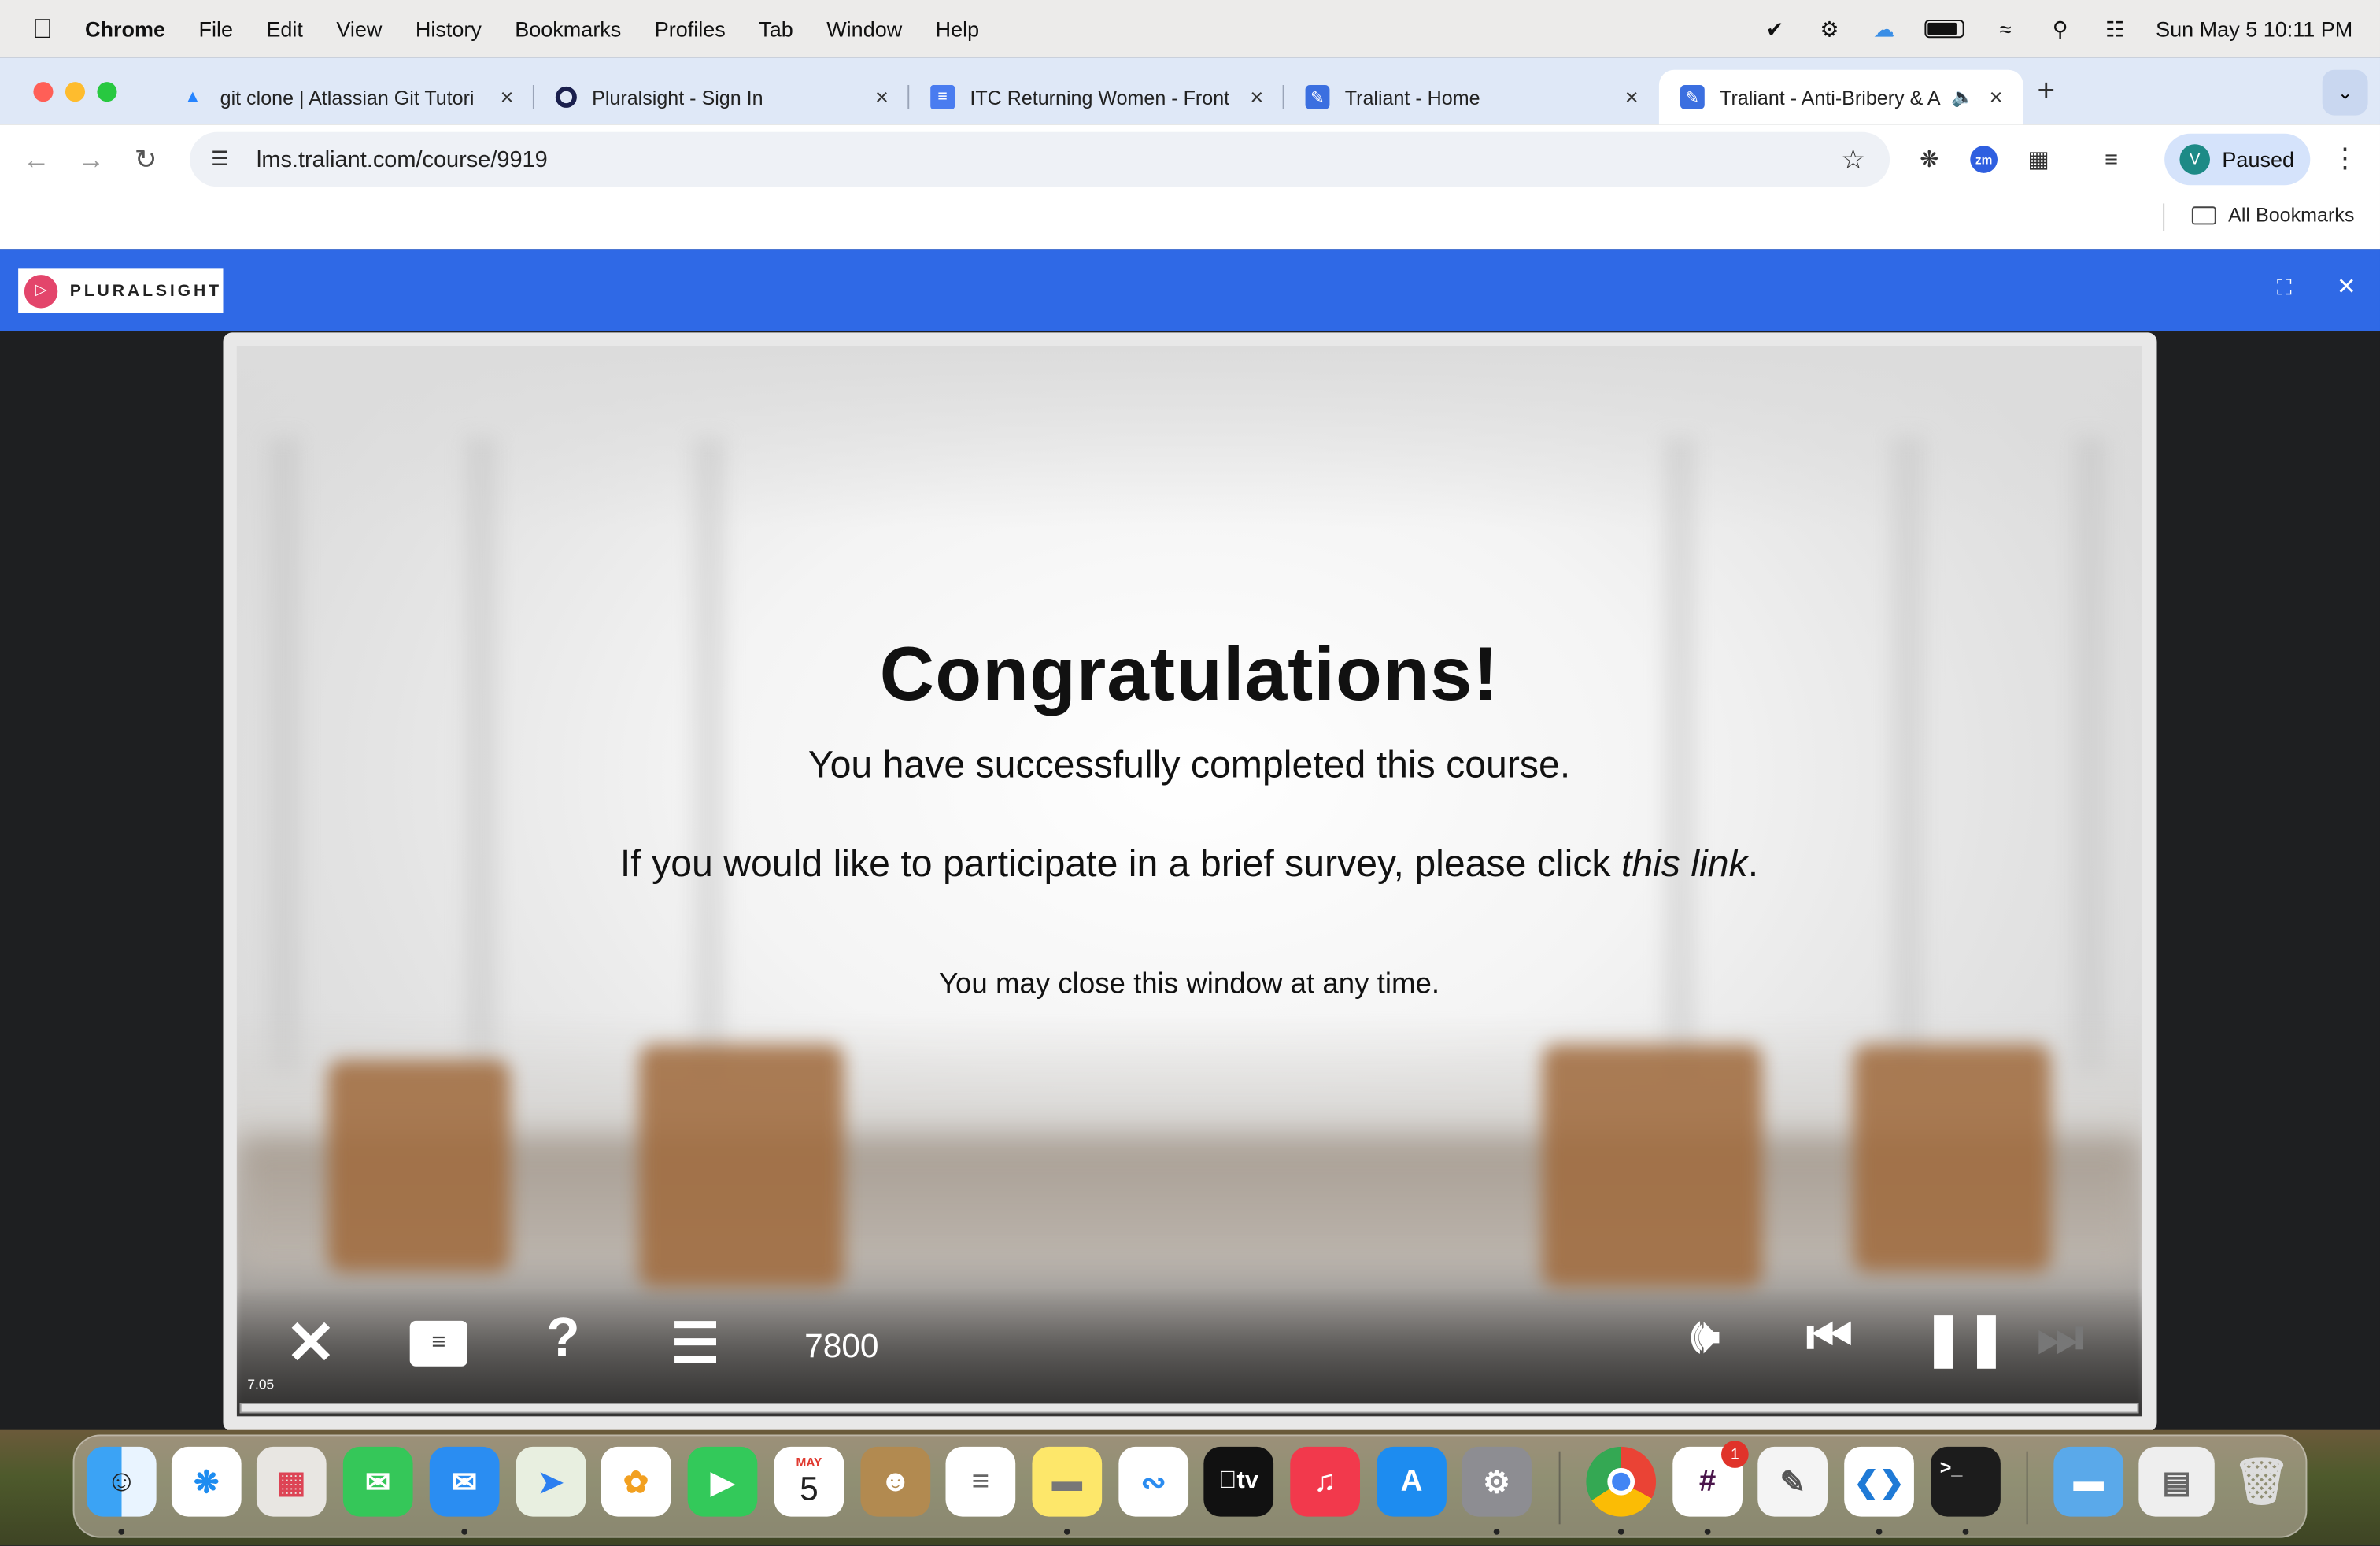 The width and height of the screenshot is (2380, 1546). Describe the element at coordinates (1840, 97) in the screenshot. I see `tab-traliant-anti-bribery: ✎ Traliant - Anti-Bribery & A 🔈 ×` at that location.